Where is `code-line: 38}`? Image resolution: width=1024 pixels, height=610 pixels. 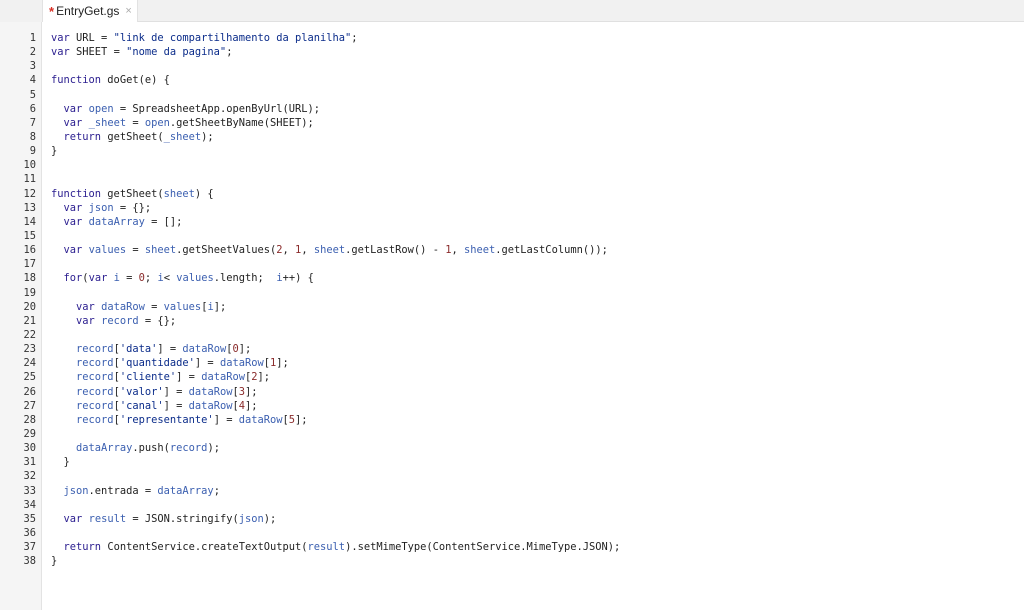
code-line: 38} is located at coordinates (512, 561).